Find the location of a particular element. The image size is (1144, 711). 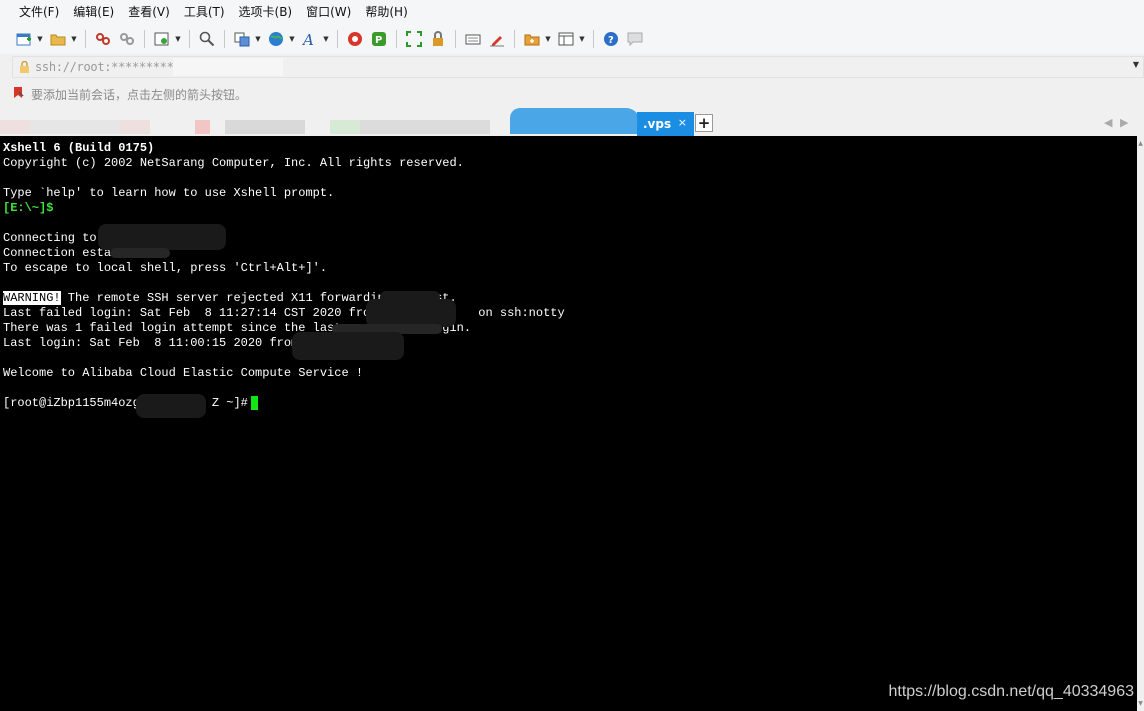

search-icon is located at coordinates (207, 39).